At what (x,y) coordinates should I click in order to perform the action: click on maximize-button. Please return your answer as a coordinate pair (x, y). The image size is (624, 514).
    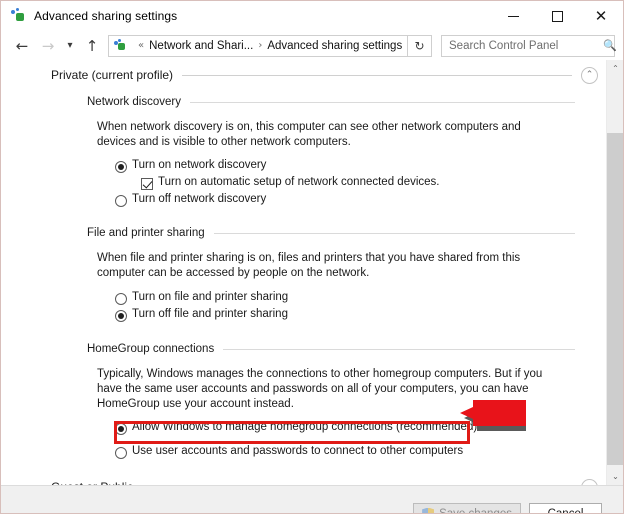
    Looking at the image, I should click on (557, 16).